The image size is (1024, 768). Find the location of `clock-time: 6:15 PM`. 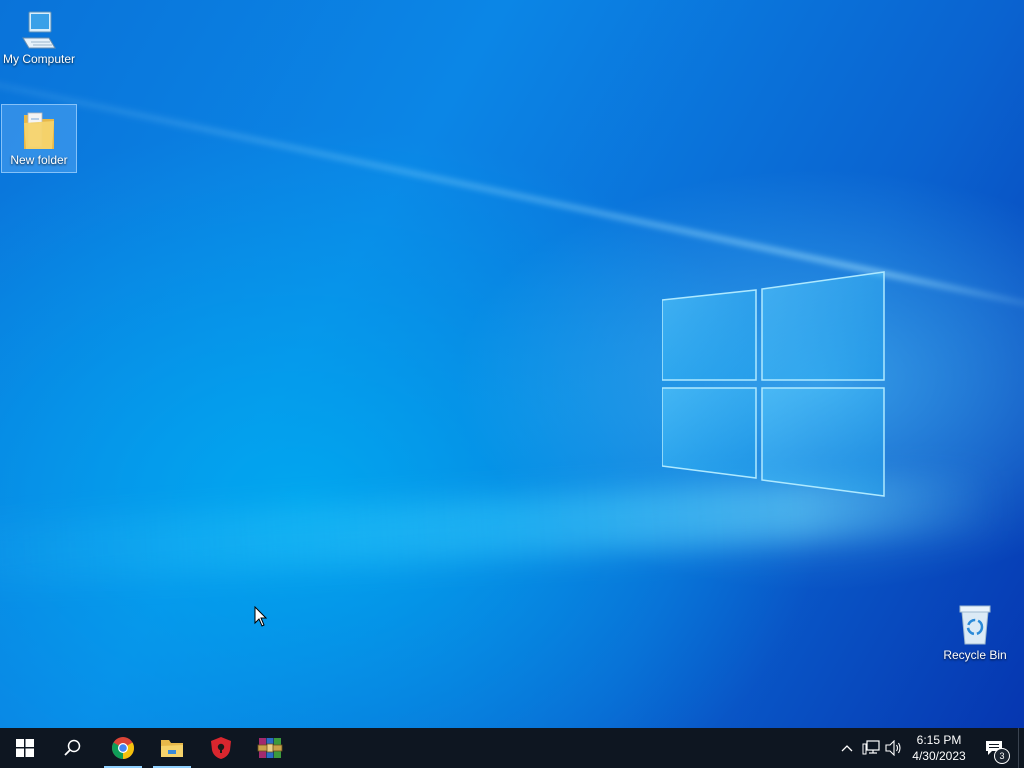

clock-time: 6:15 PM is located at coordinates (939, 740).